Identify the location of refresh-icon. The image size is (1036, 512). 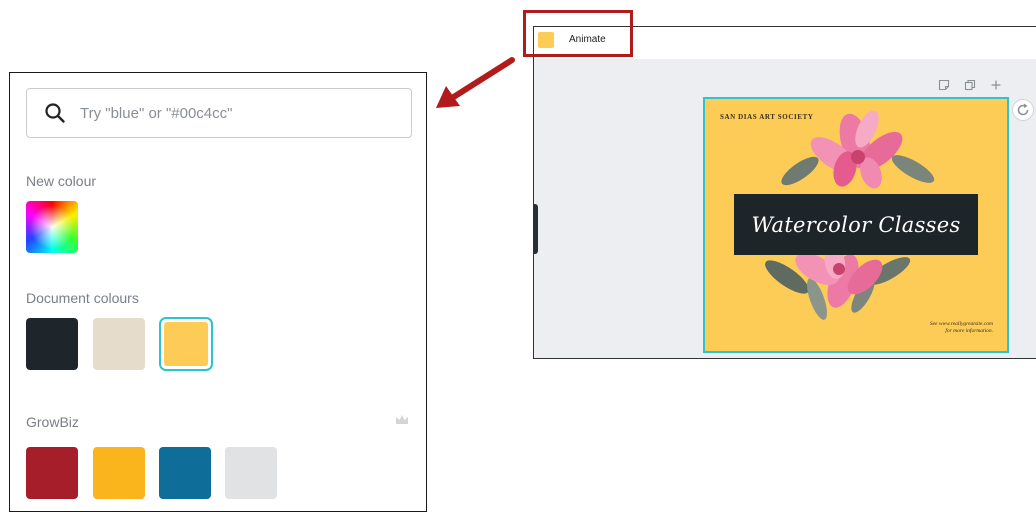
(1023, 109).